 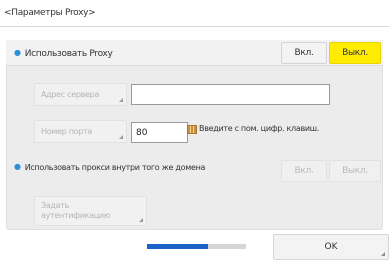 I want to click on server-address-button: Адрес сервера, so click(x=80, y=94).